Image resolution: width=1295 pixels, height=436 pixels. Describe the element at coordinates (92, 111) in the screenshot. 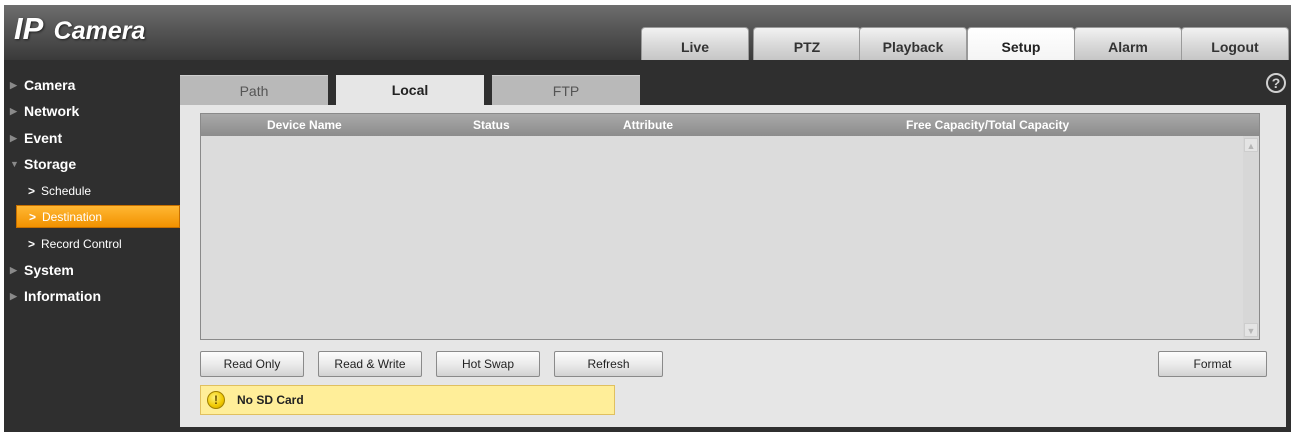

I see `sidebar-item-network: ▶ Network` at that location.